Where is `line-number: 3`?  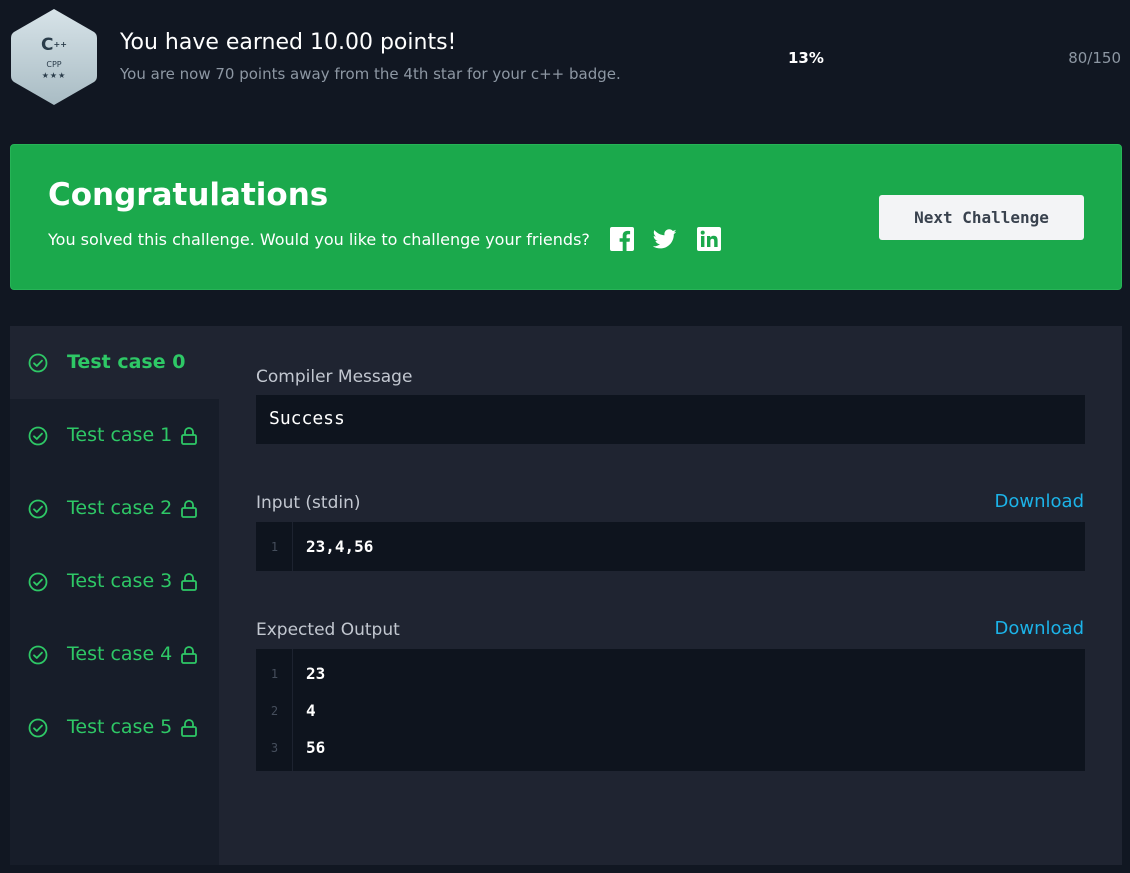
line-number: 3 is located at coordinates (274, 748).